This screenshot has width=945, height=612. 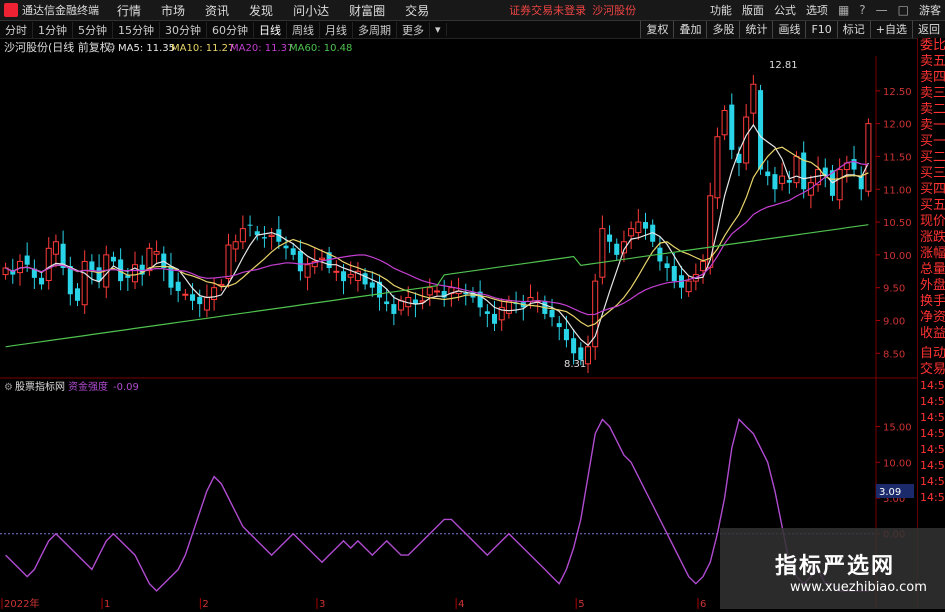 I want to click on period-15min: 15分钟, so click(x=136, y=29).